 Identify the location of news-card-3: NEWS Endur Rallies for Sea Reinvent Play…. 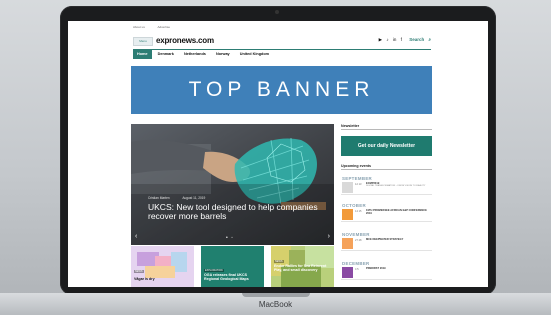
(302, 266).